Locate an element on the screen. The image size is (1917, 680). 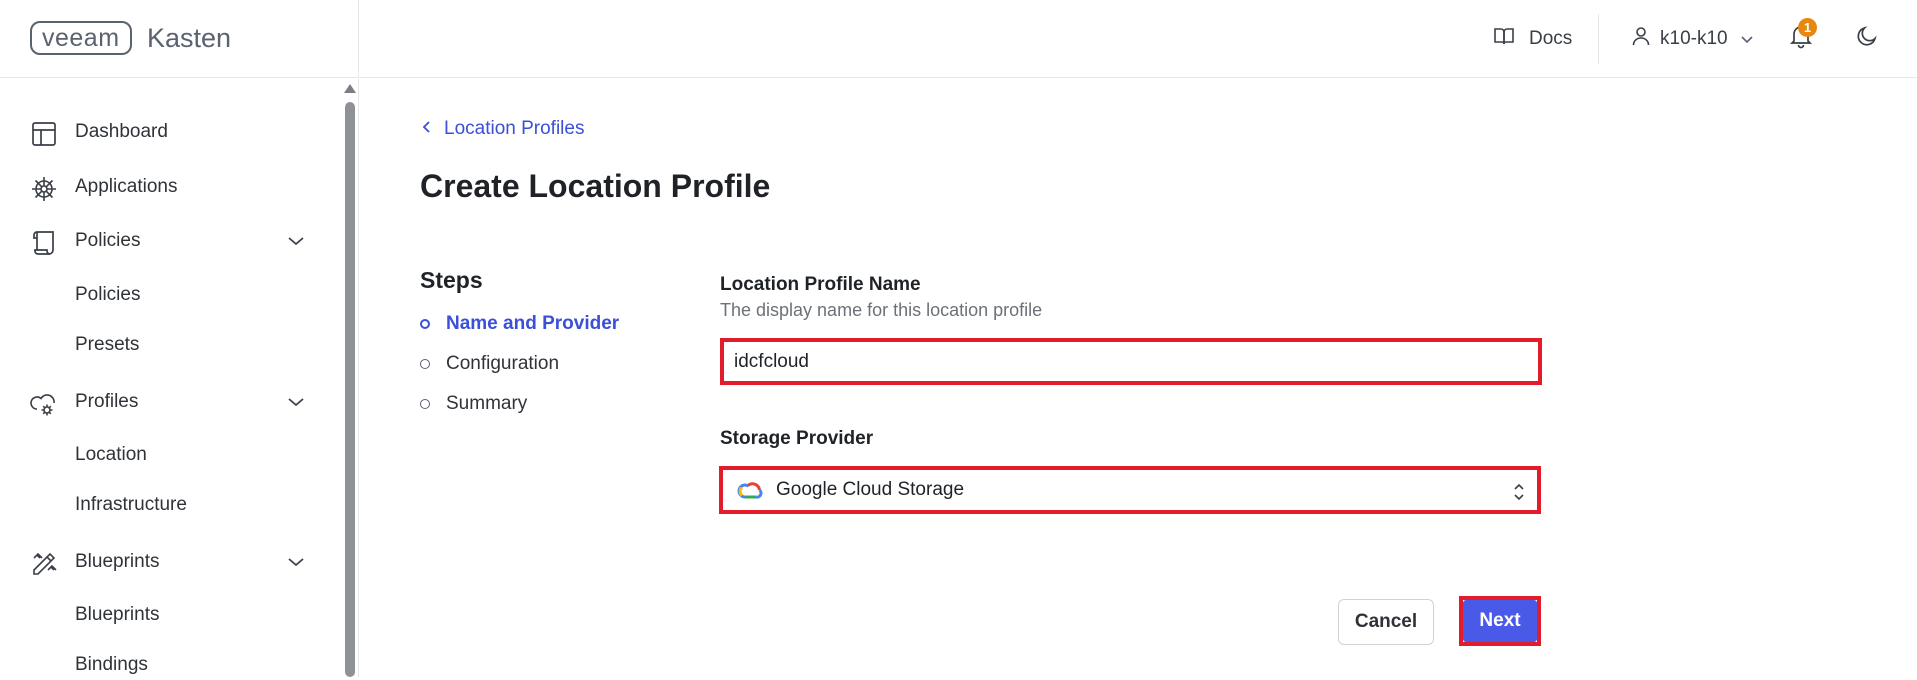
logo-area: veeam Kasten is located at coordinates (179, 39).